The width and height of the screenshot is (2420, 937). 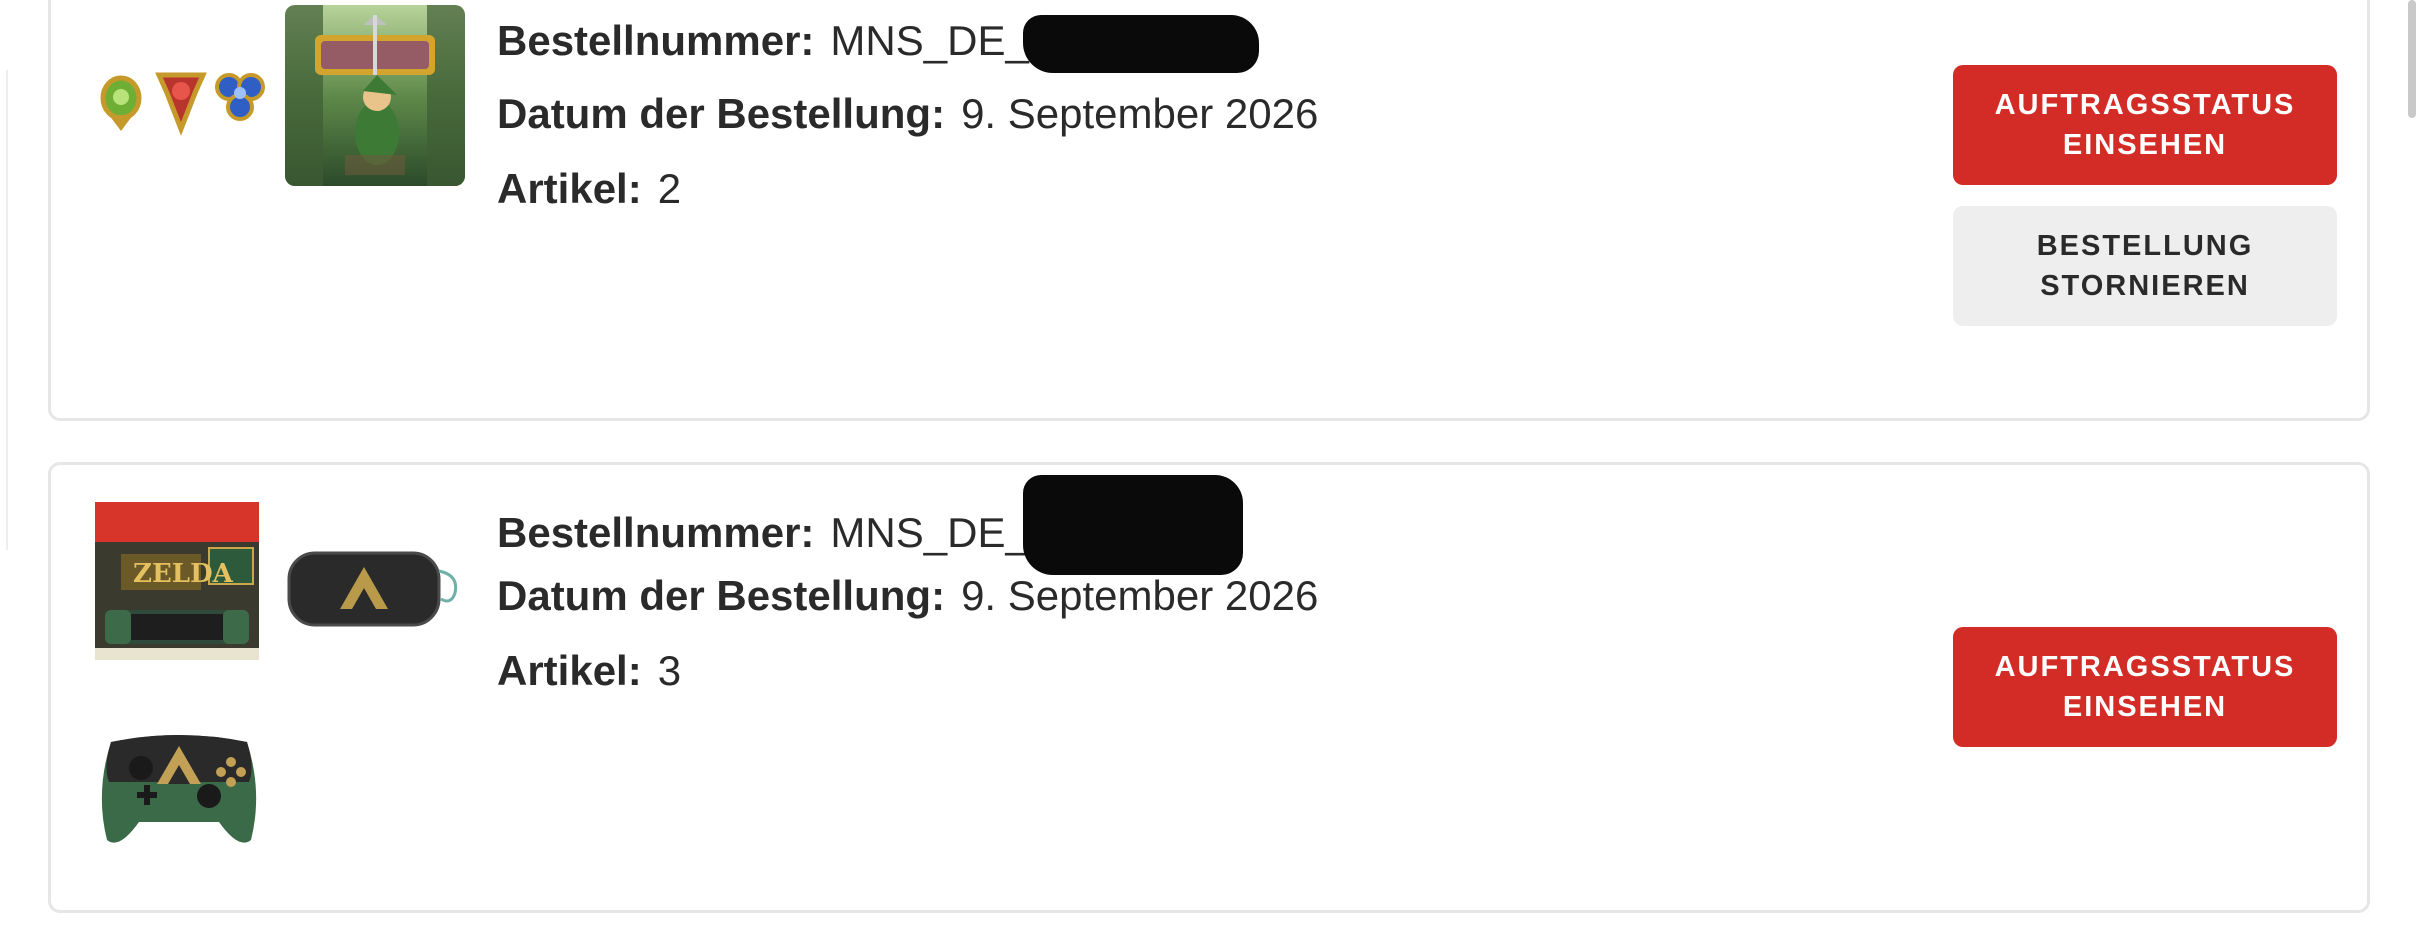 What do you see at coordinates (669, 670) in the screenshot?
I see `item-count-value: 3` at bounding box center [669, 670].